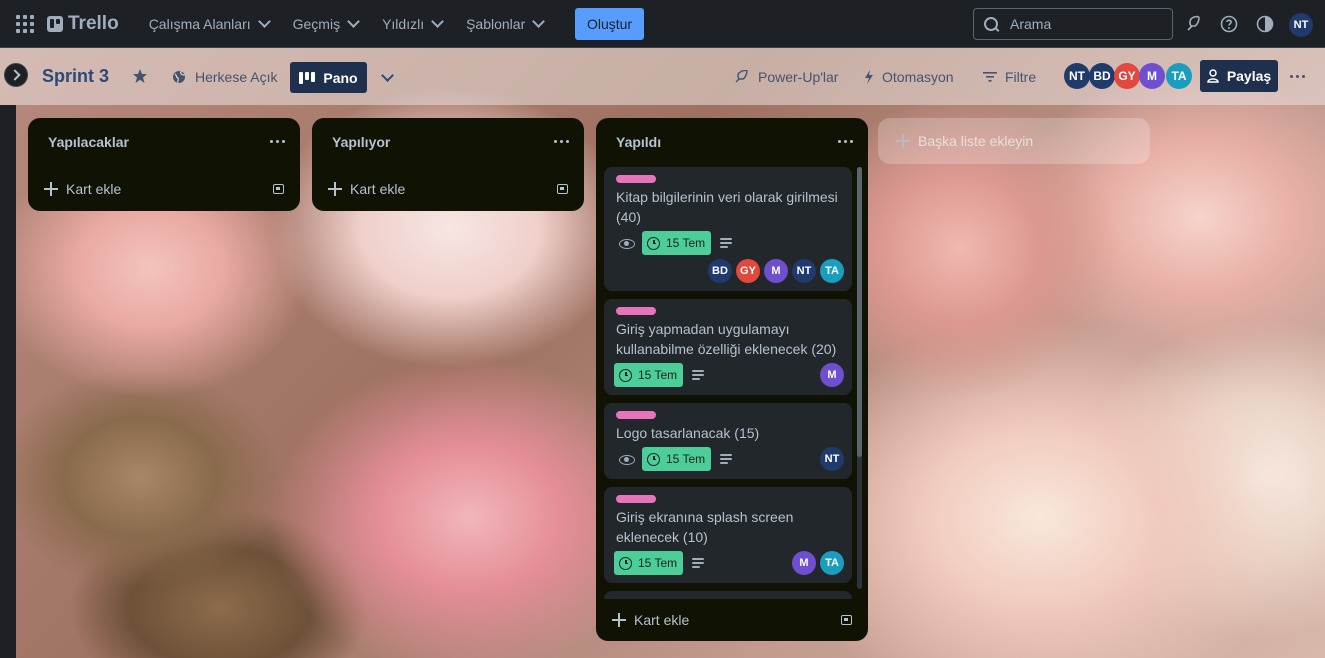  Describe the element at coordinates (361, 142) in the screenshot. I see `list-title: Yapılıyor` at that location.